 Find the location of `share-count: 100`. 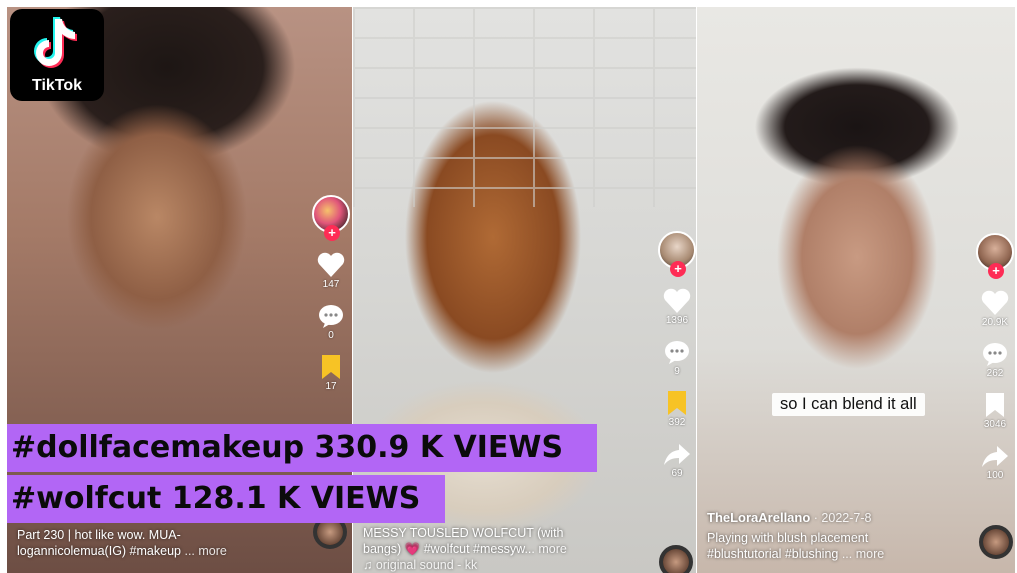

share-count: 100 is located at coordinates (995, 475).